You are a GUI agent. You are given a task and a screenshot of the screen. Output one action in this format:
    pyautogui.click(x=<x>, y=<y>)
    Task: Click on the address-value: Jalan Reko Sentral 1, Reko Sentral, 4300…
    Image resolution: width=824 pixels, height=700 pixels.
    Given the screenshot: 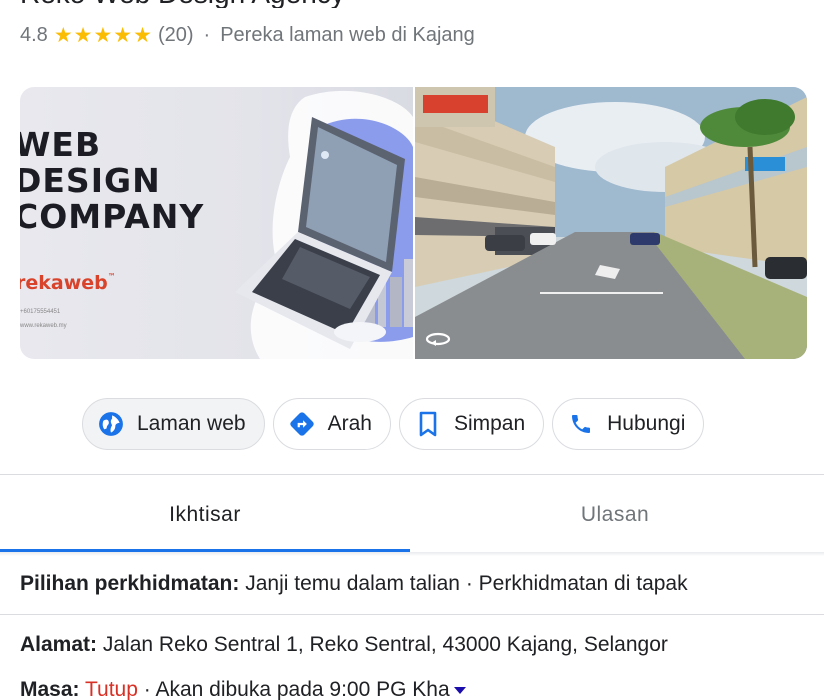 What is the action you would take?
    pyautogui.click(x=382, y=644)
    